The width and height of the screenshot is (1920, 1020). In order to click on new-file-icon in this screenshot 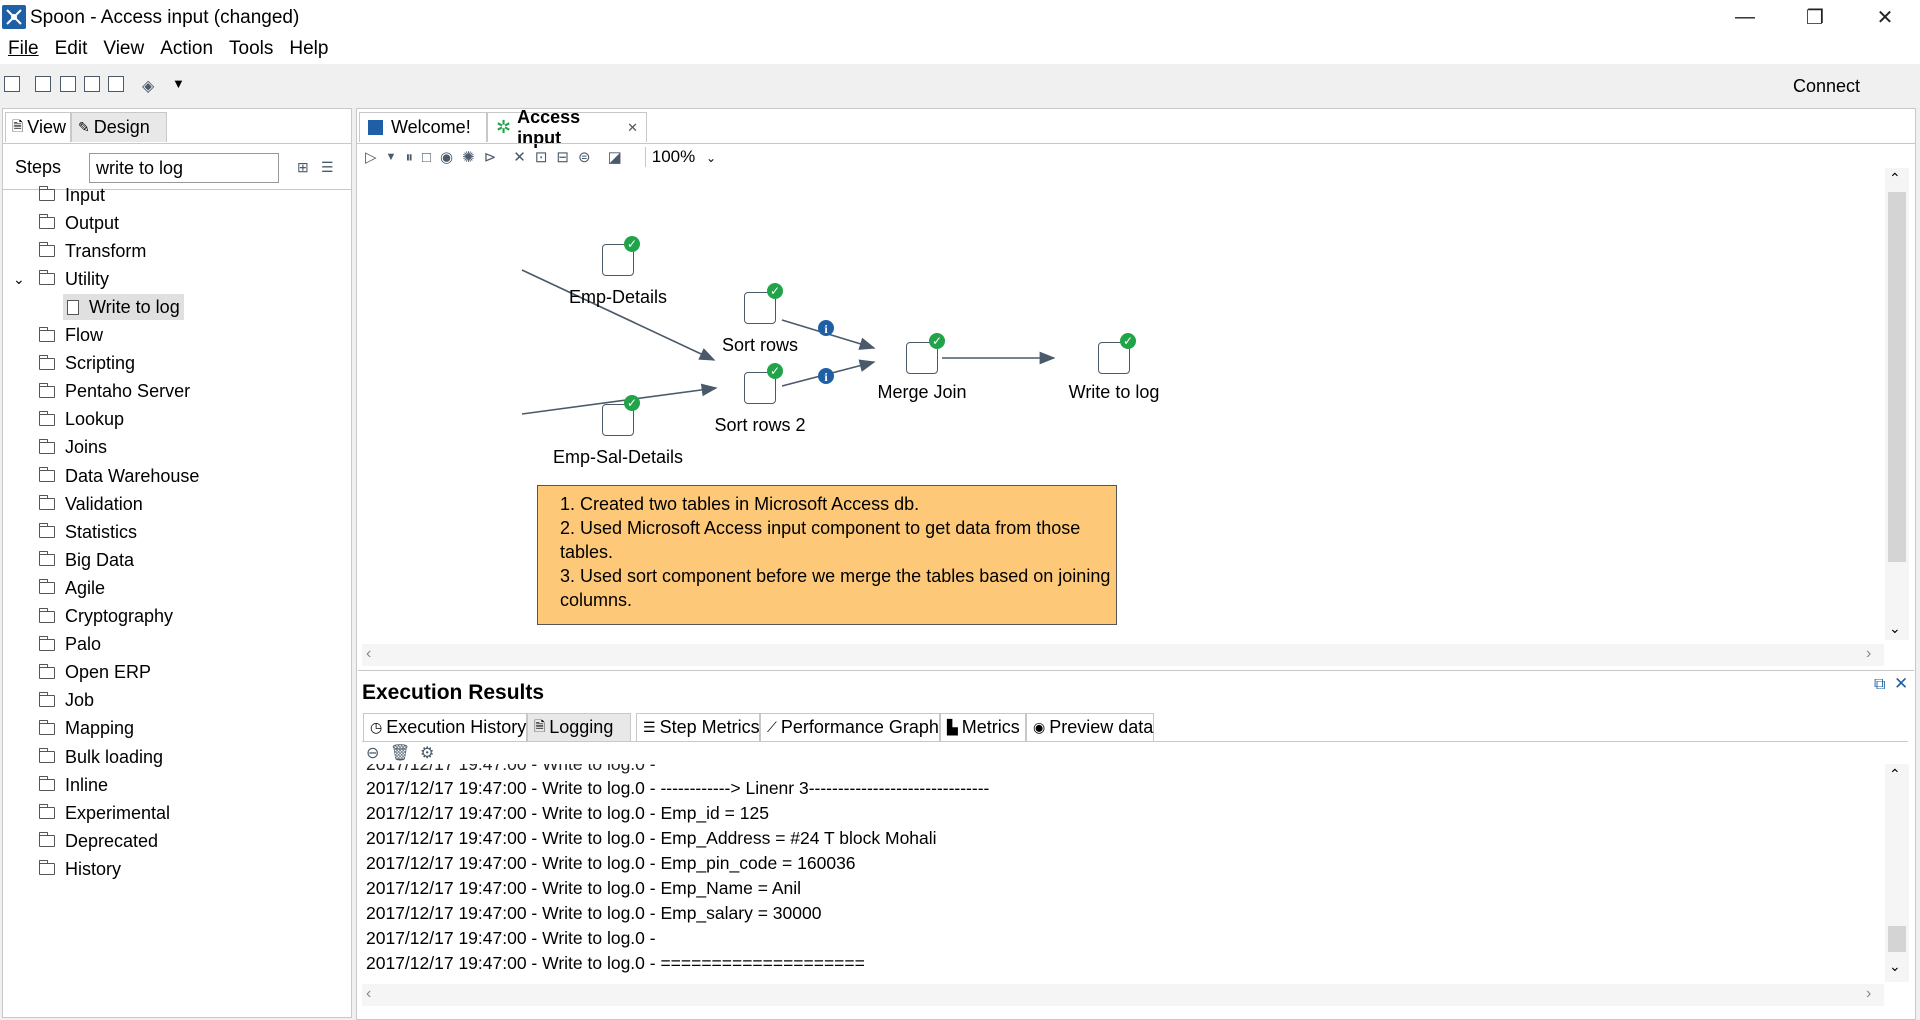, I will do `click(12, 84)`.